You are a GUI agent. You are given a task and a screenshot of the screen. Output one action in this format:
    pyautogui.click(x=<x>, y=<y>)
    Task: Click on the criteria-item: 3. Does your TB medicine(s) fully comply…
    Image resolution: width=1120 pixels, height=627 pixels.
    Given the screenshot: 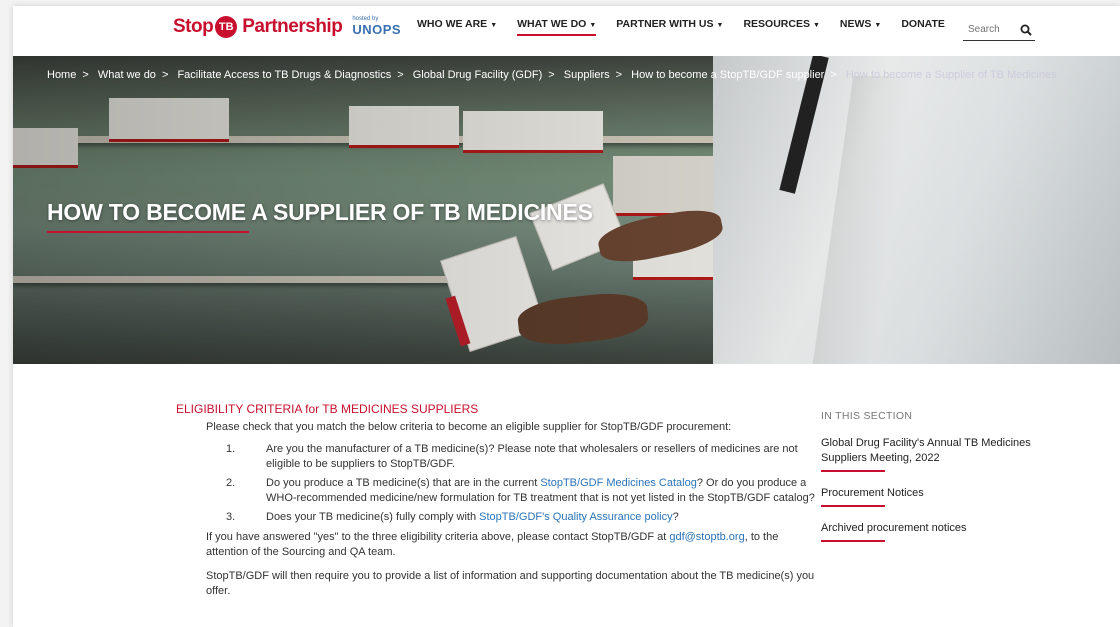 What is the action you would take?
    pyautogui.click(x=511, y=517)
    